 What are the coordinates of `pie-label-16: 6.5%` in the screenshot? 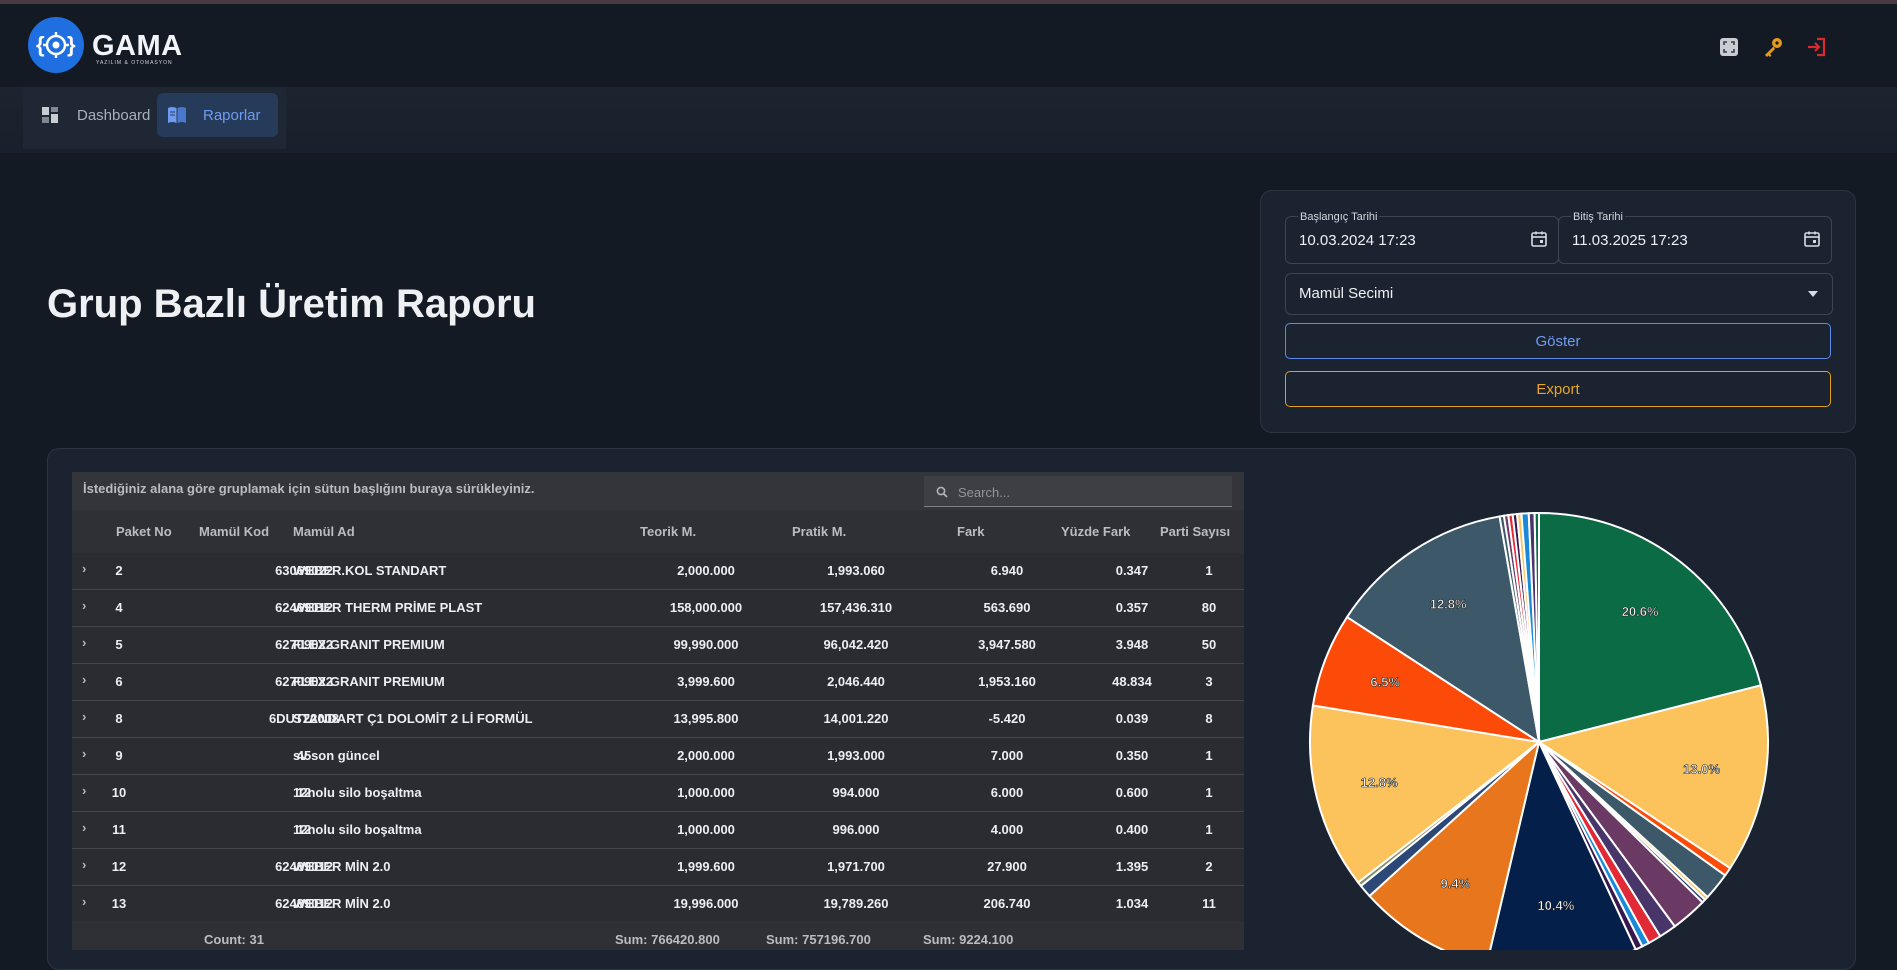 It's located at (1385, 682).